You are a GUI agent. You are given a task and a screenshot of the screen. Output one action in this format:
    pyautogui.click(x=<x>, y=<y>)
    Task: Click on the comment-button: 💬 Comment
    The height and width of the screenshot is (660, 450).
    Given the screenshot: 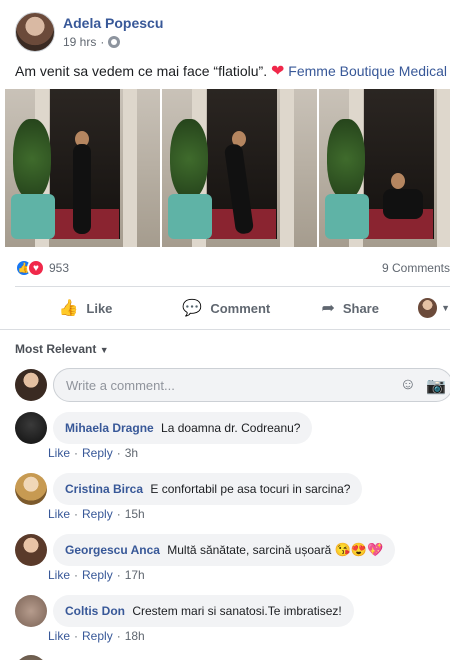 What is the action you would take?
    pyautogui.click(x=226, y=308)
    